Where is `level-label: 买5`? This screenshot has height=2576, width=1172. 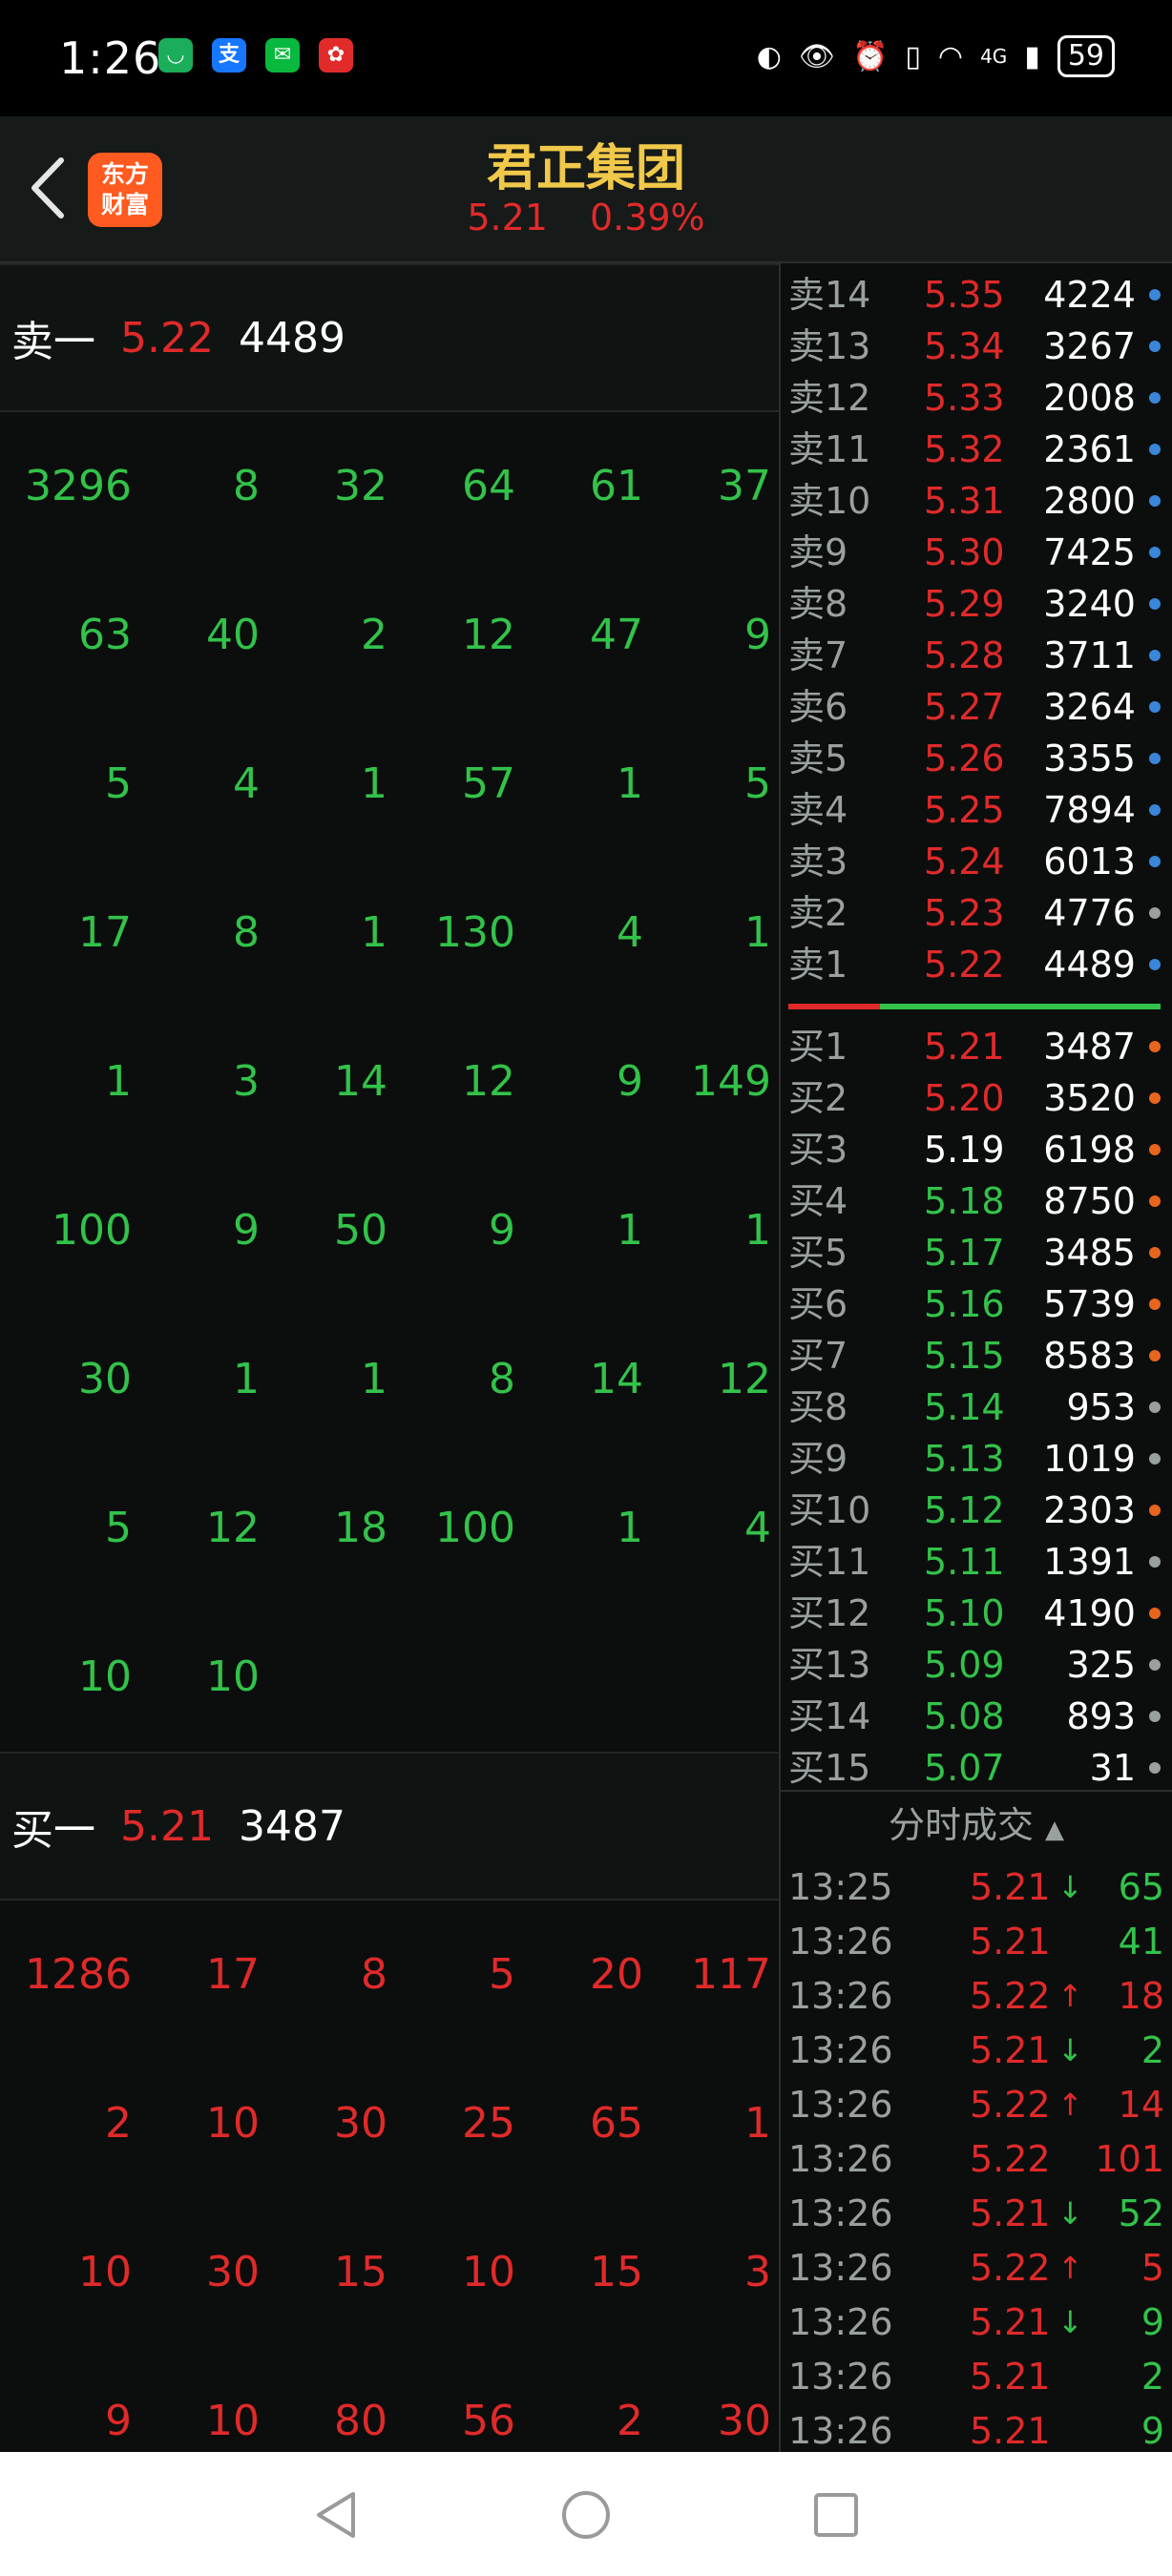
level-label: 买5 is located at coordinates (818, 1253).